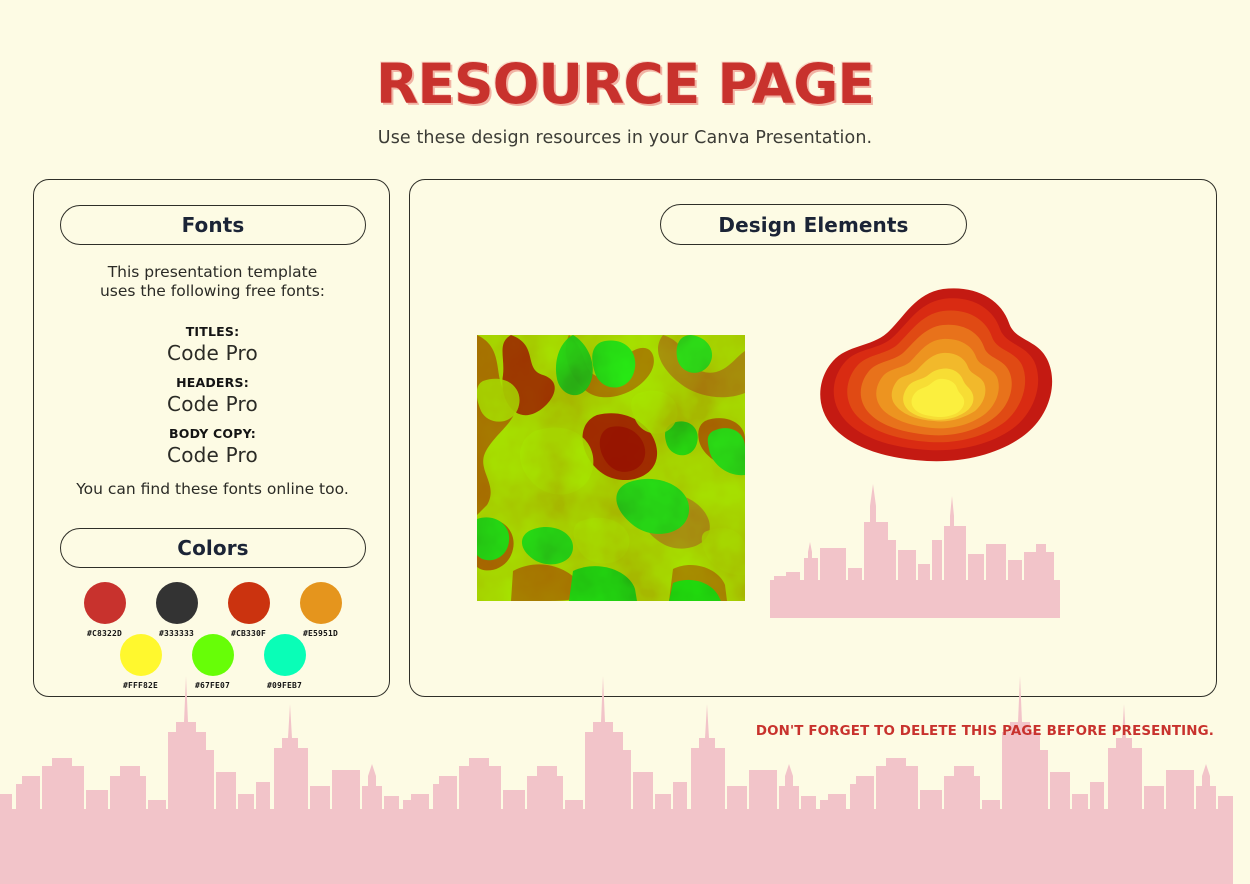 This screenshot has height=884, width=1250. I want to click on color-swatch-row: #C8322D #333333 #CB330F #E5951D, so click(212, 610).